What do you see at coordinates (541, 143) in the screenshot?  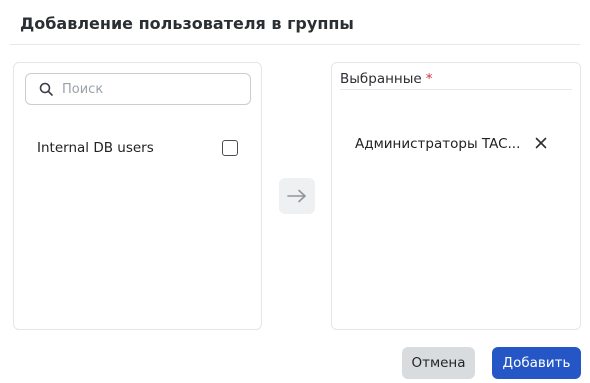 I see `close-icon` at bounding box center [541, 143].